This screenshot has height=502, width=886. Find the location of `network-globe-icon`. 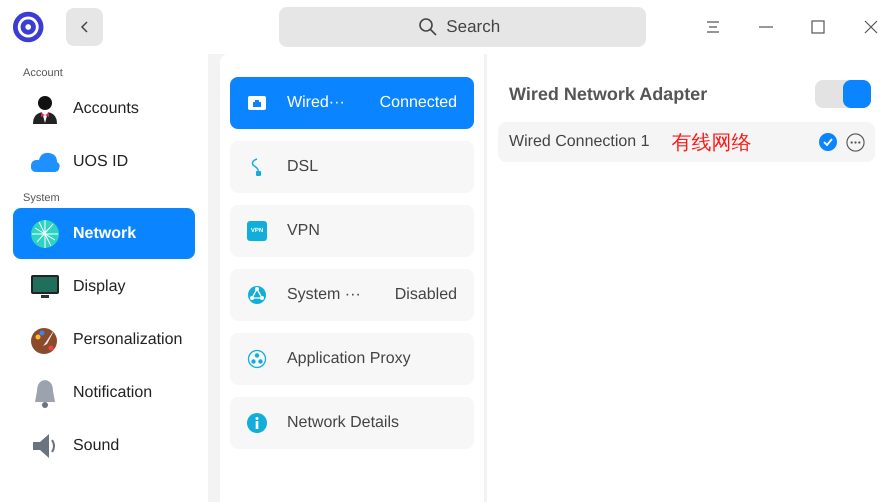

network-globe-icon is located at coordinates (45, 234).